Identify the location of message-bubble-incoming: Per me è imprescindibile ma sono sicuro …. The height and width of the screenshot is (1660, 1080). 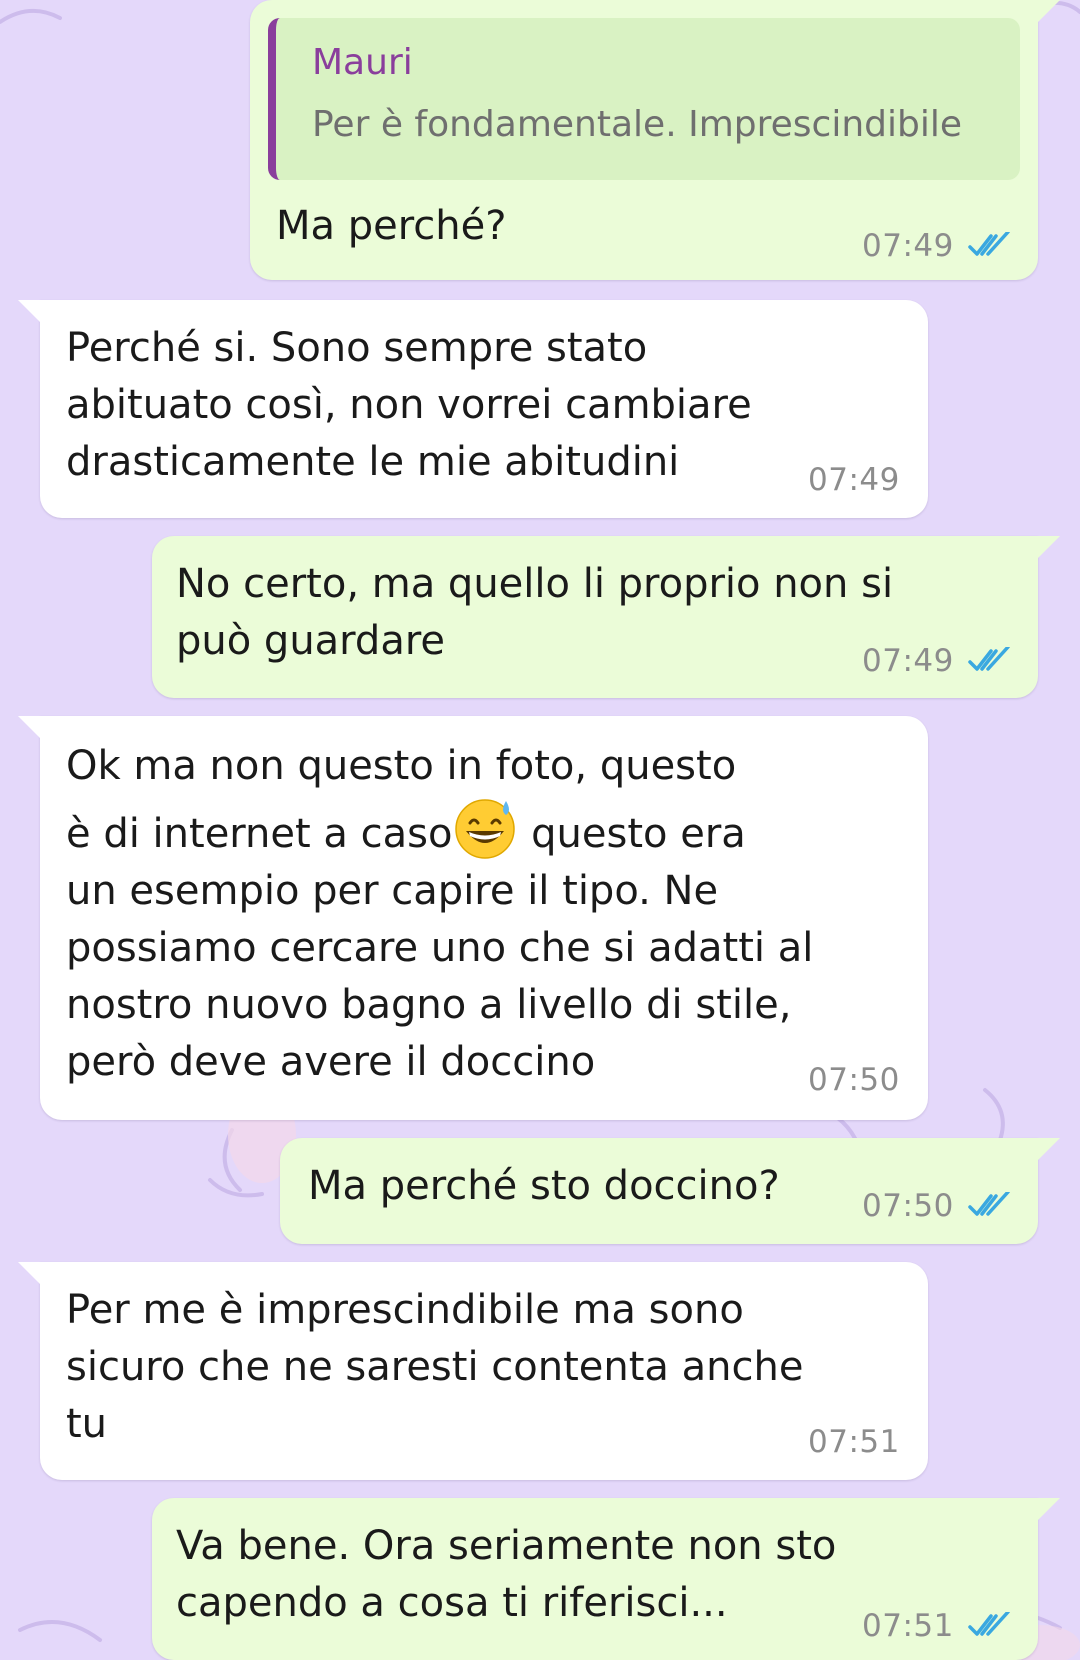
(484, 1371).